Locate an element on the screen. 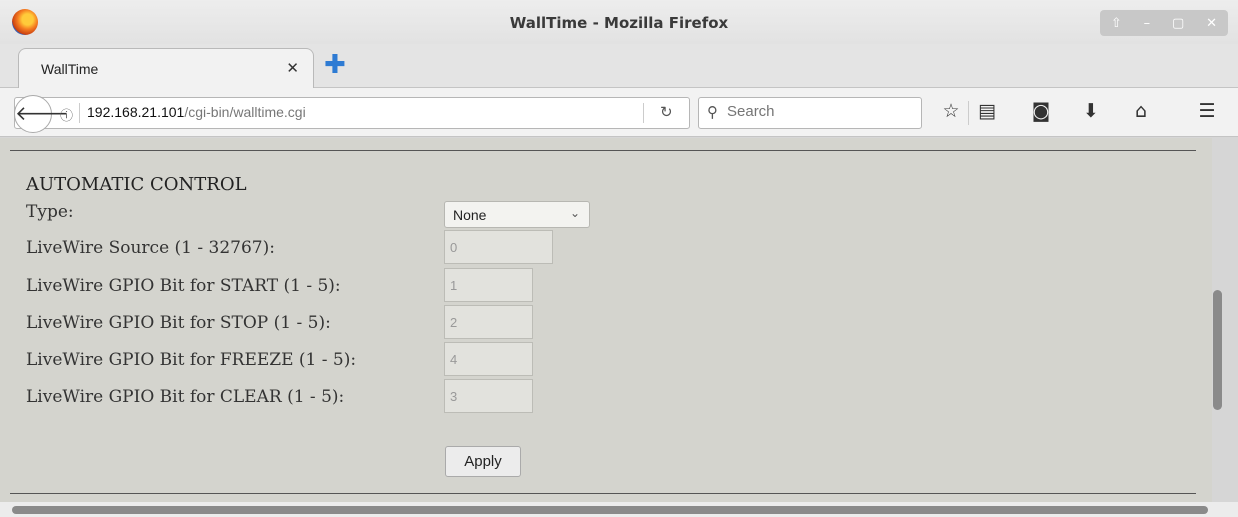 The image size is (1238, 517). maximize-window-icon: ▢ is located at coordinates (1178, 23).